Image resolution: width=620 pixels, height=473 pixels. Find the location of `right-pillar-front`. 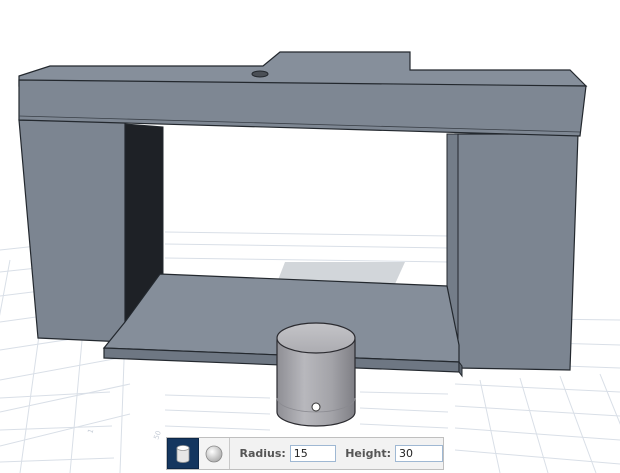

right-pillar-front is located at coordinates (516, 252).